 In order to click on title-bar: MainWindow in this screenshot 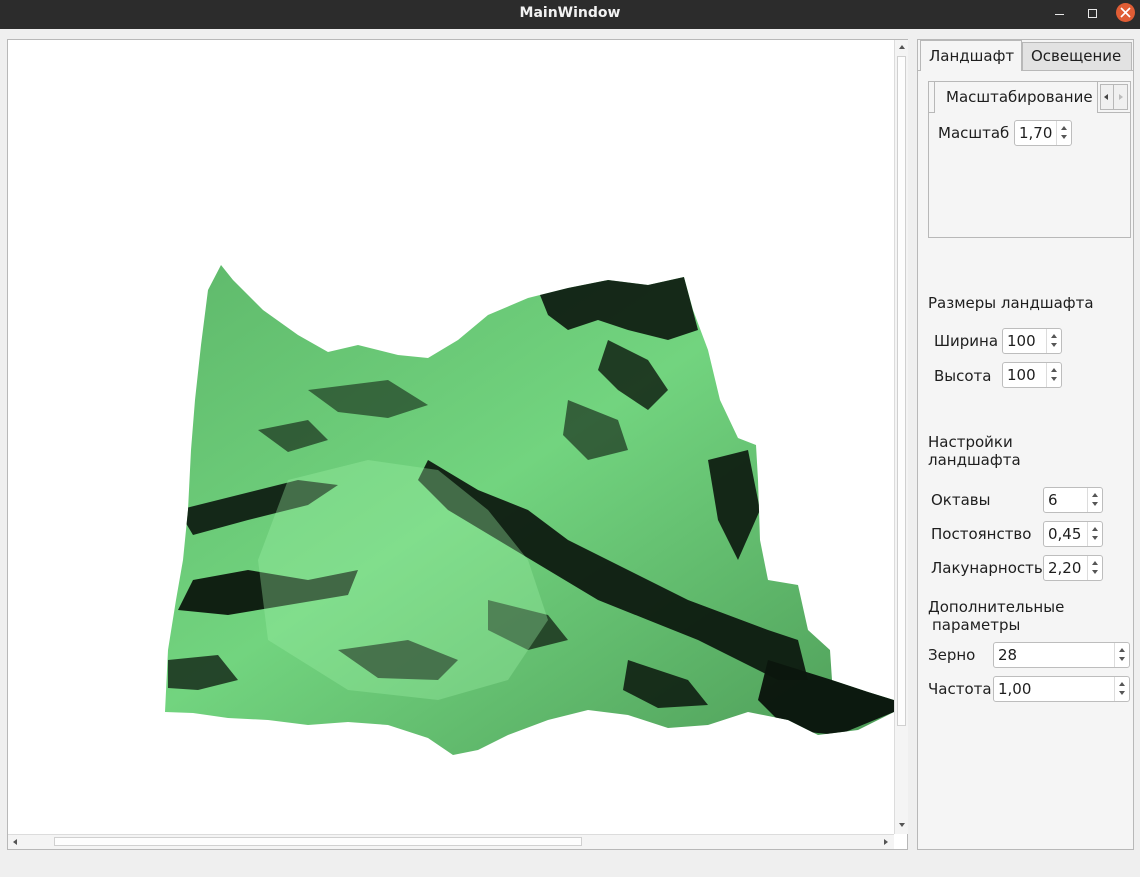, I will do `click(570, 14)`.